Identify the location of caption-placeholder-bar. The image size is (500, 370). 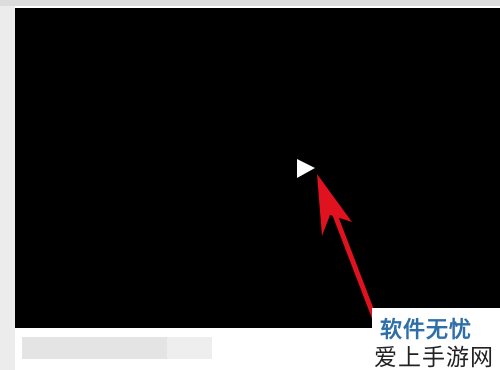
(117, 348).